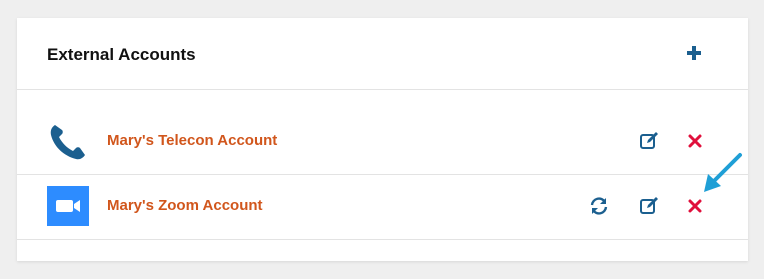 The width and height of the screenshot is (764, 279). What do you see at coordinates (723, 172) in the screenshot?
I see `annotation-arrow-icon` at bounding box center [723, 172].